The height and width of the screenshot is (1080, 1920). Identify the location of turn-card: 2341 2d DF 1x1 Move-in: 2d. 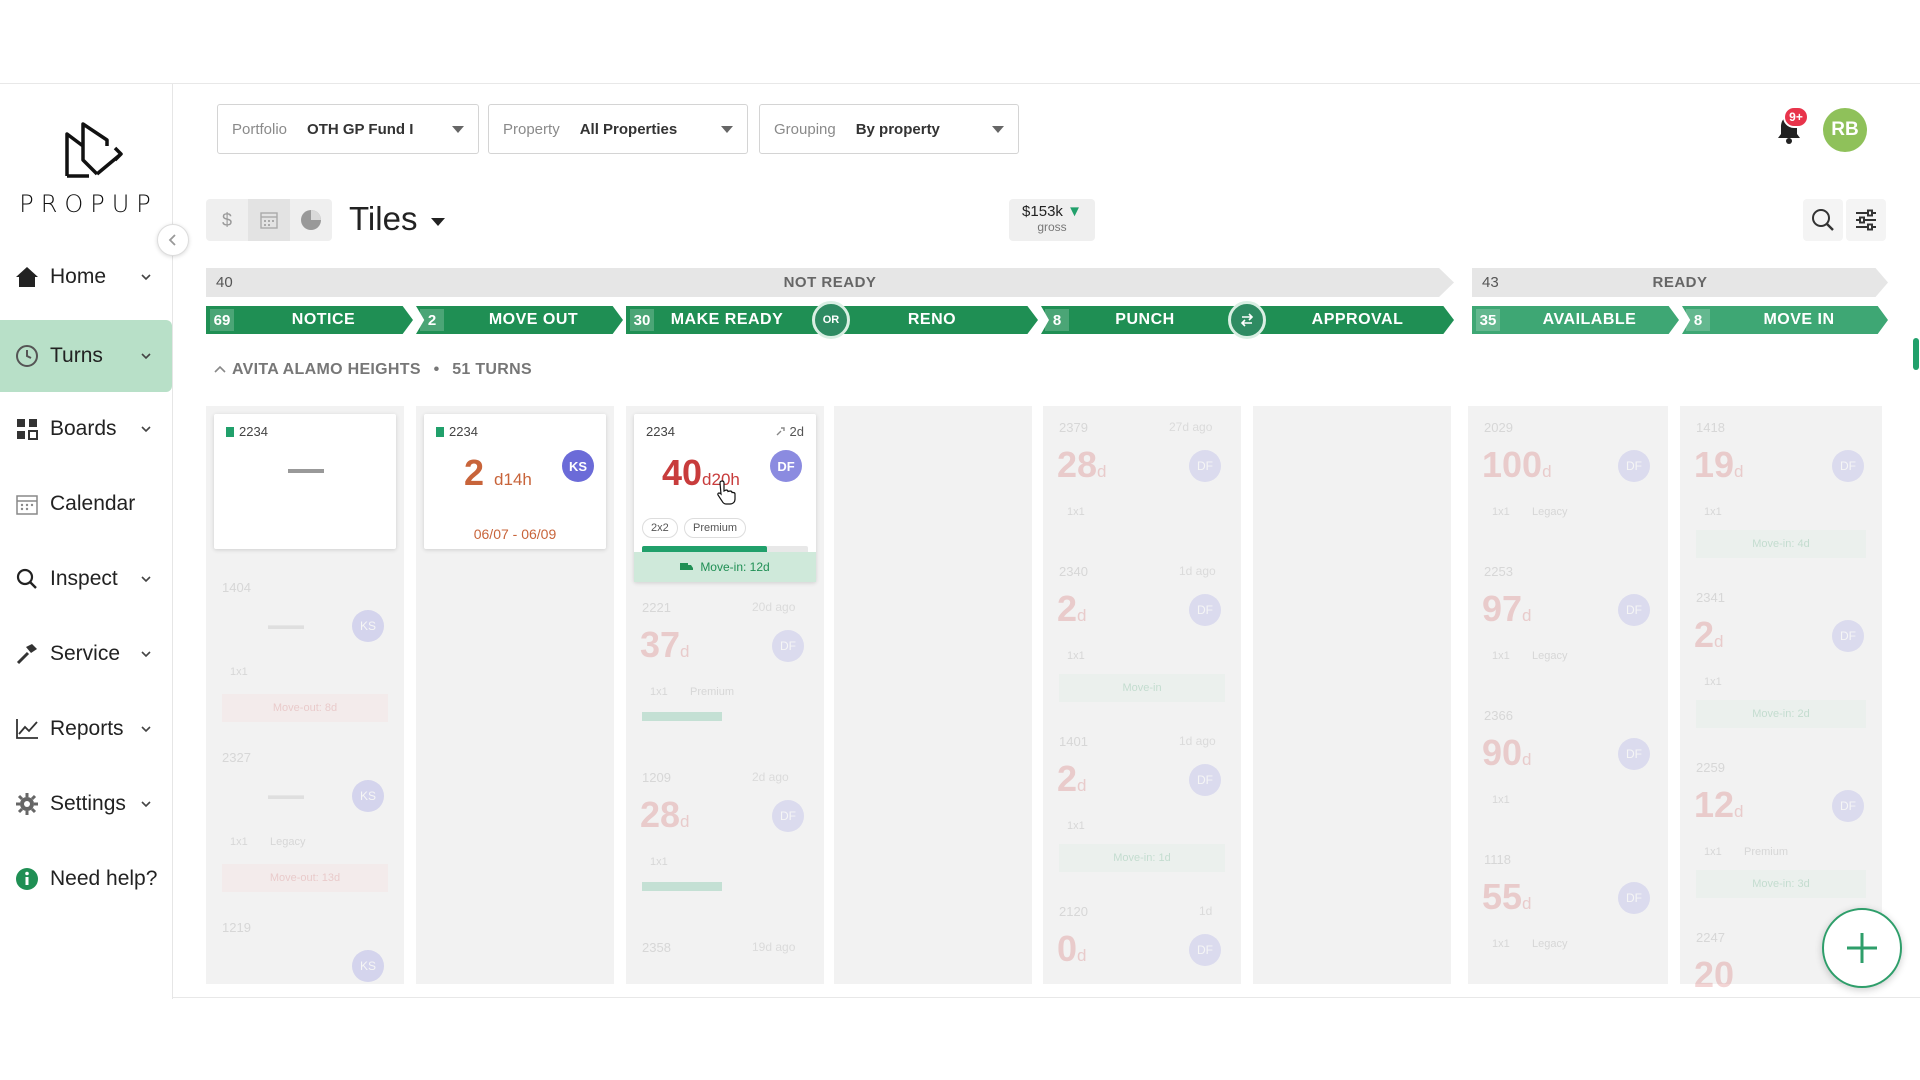
(1781, 659).